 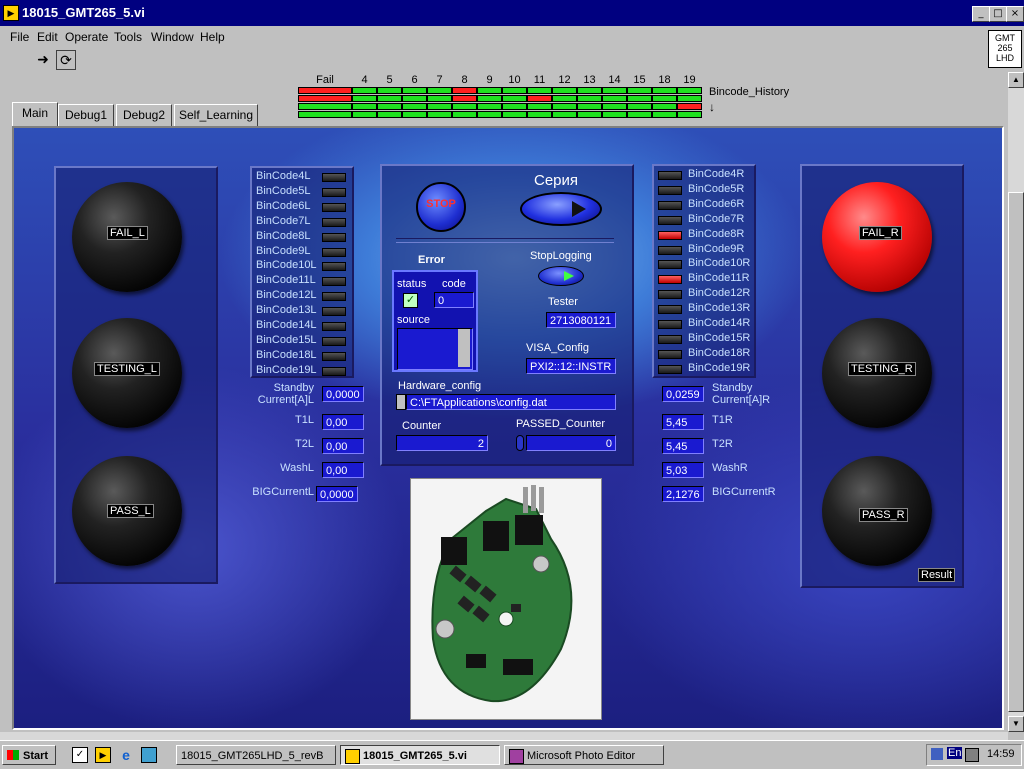 What do you see at coordinates (431, 260) in the screenshot?
I see `error-label: Error` at bounding box center [431, 260].